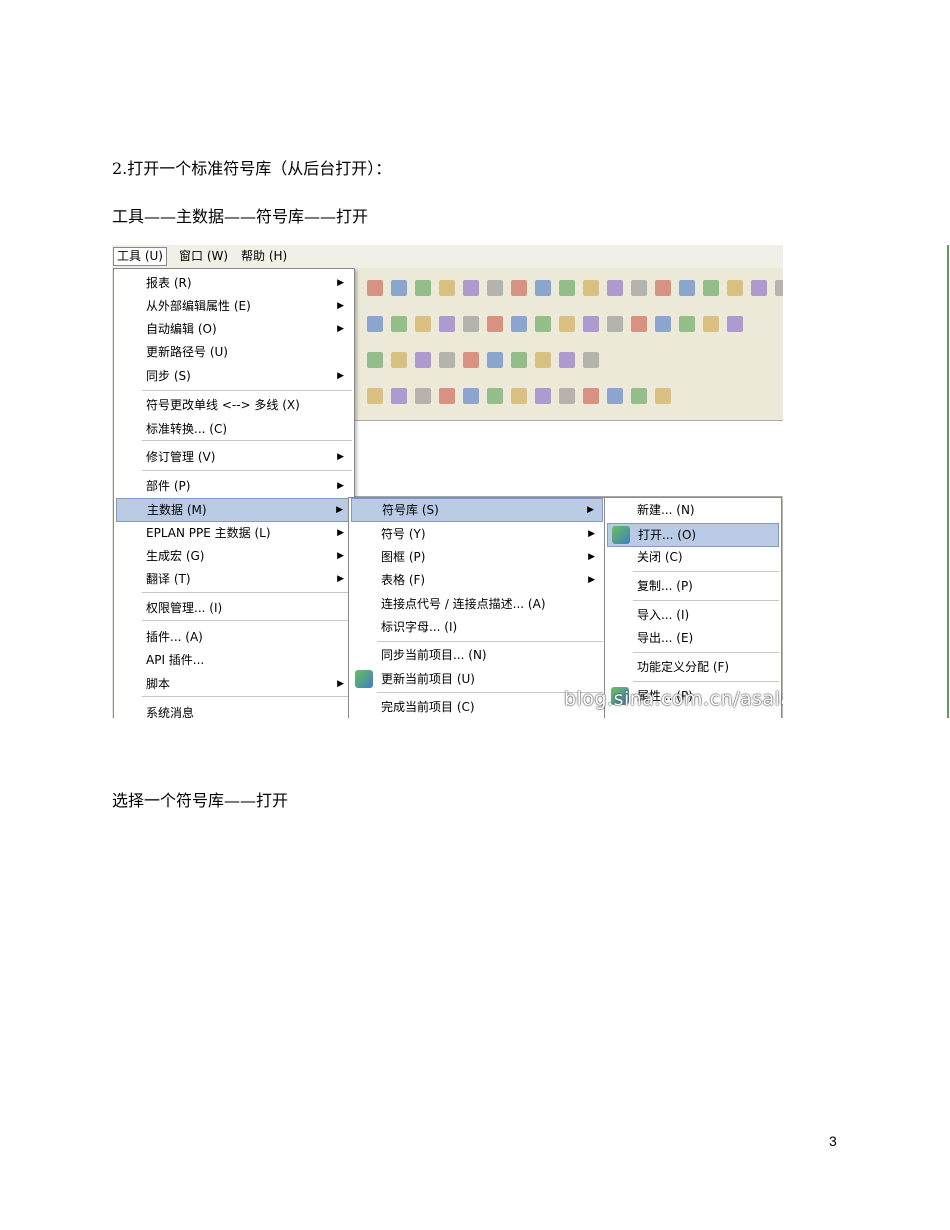  Describe the element at coordinates (184, 608) in the screenshot. I see `tools-menu-item-label: 权限管理... (I)` at that location.